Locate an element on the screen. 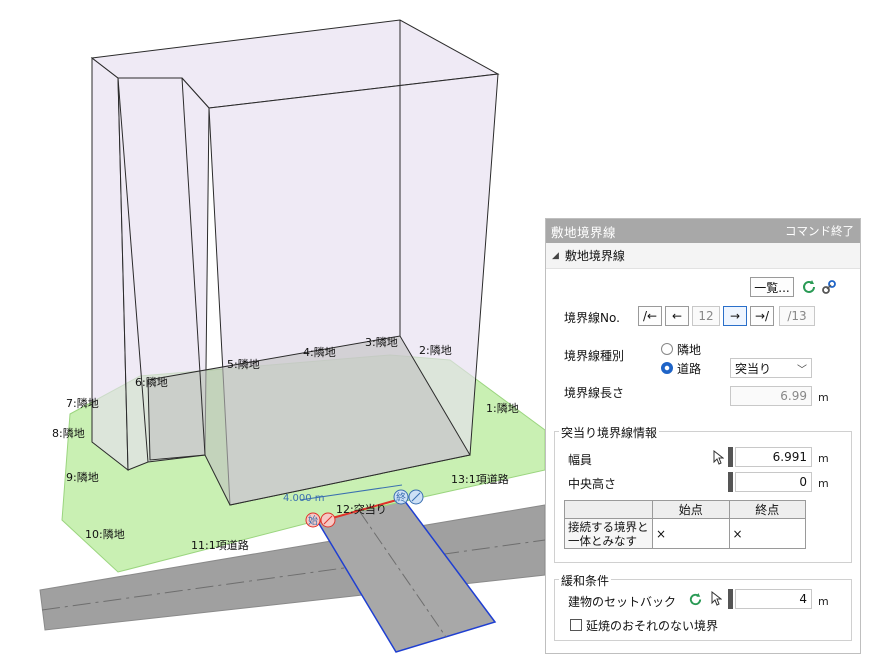  width-field: 6.991 is located at coordinates (773, 457).